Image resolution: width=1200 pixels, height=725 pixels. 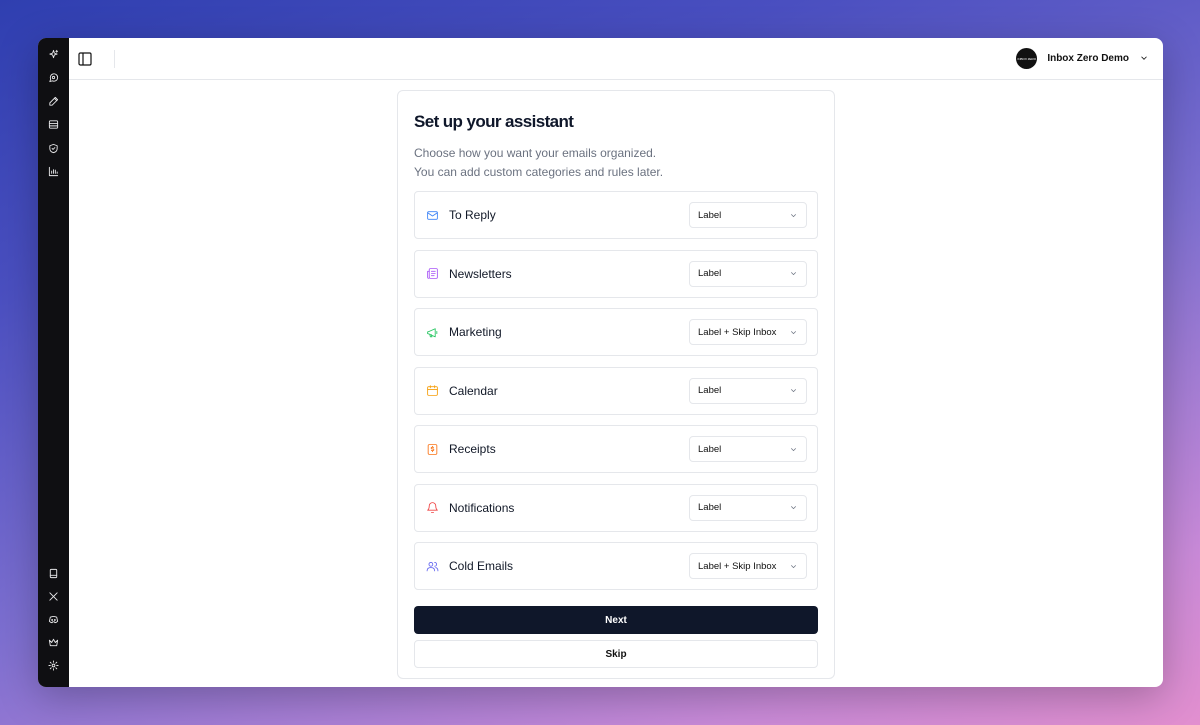 I want to click on category-row-newsletters: Newsletters Label, so click(x=616, y=273).